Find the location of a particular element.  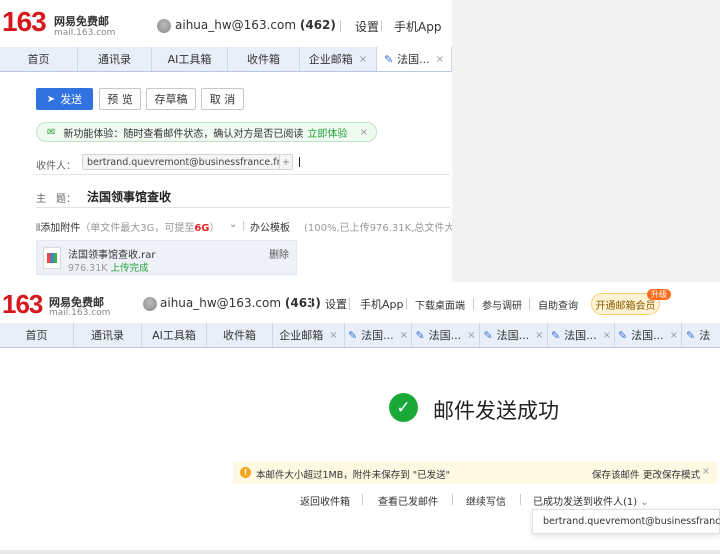

file-size: 976.31K is located at coordinates (88, 268).